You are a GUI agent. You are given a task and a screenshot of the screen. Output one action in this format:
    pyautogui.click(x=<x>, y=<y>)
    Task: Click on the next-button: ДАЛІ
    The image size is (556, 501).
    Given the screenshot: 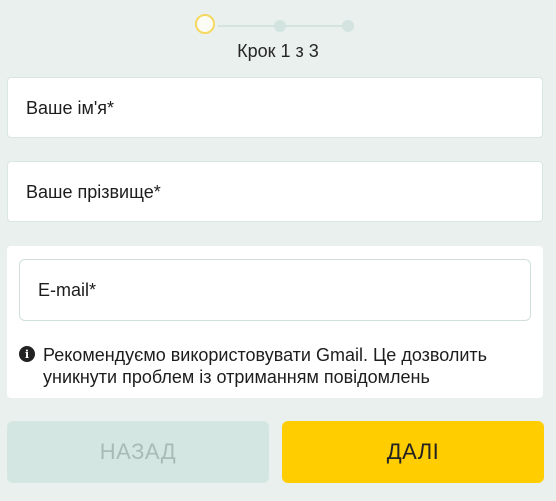 What is the action you would take?
    pyautogui.click(x=413, y=452)
    